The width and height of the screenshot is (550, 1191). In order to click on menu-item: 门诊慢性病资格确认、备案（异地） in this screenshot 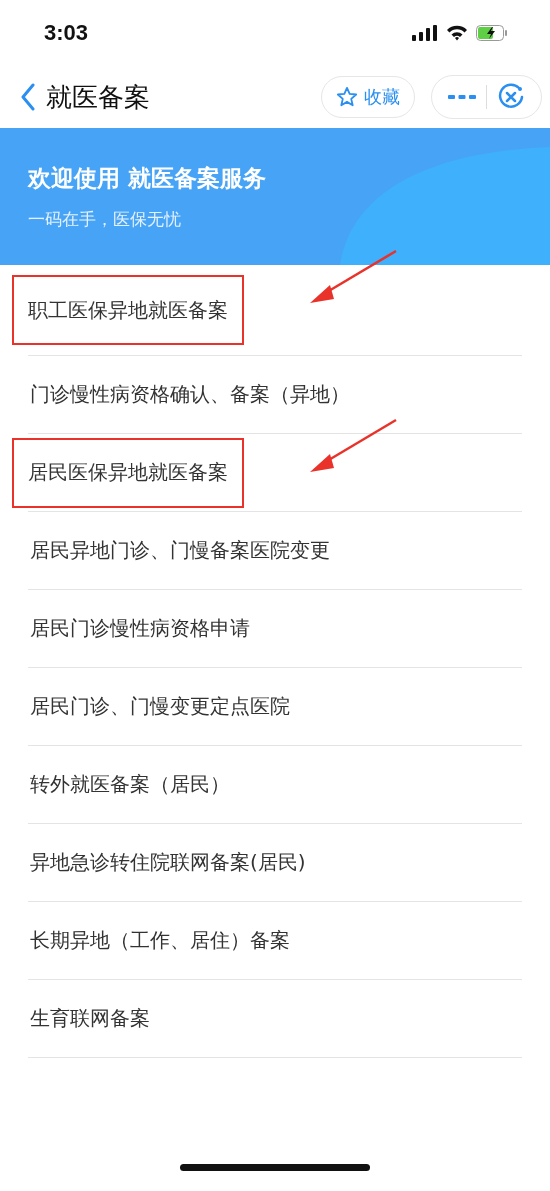, I will do `click(190, 394)`.